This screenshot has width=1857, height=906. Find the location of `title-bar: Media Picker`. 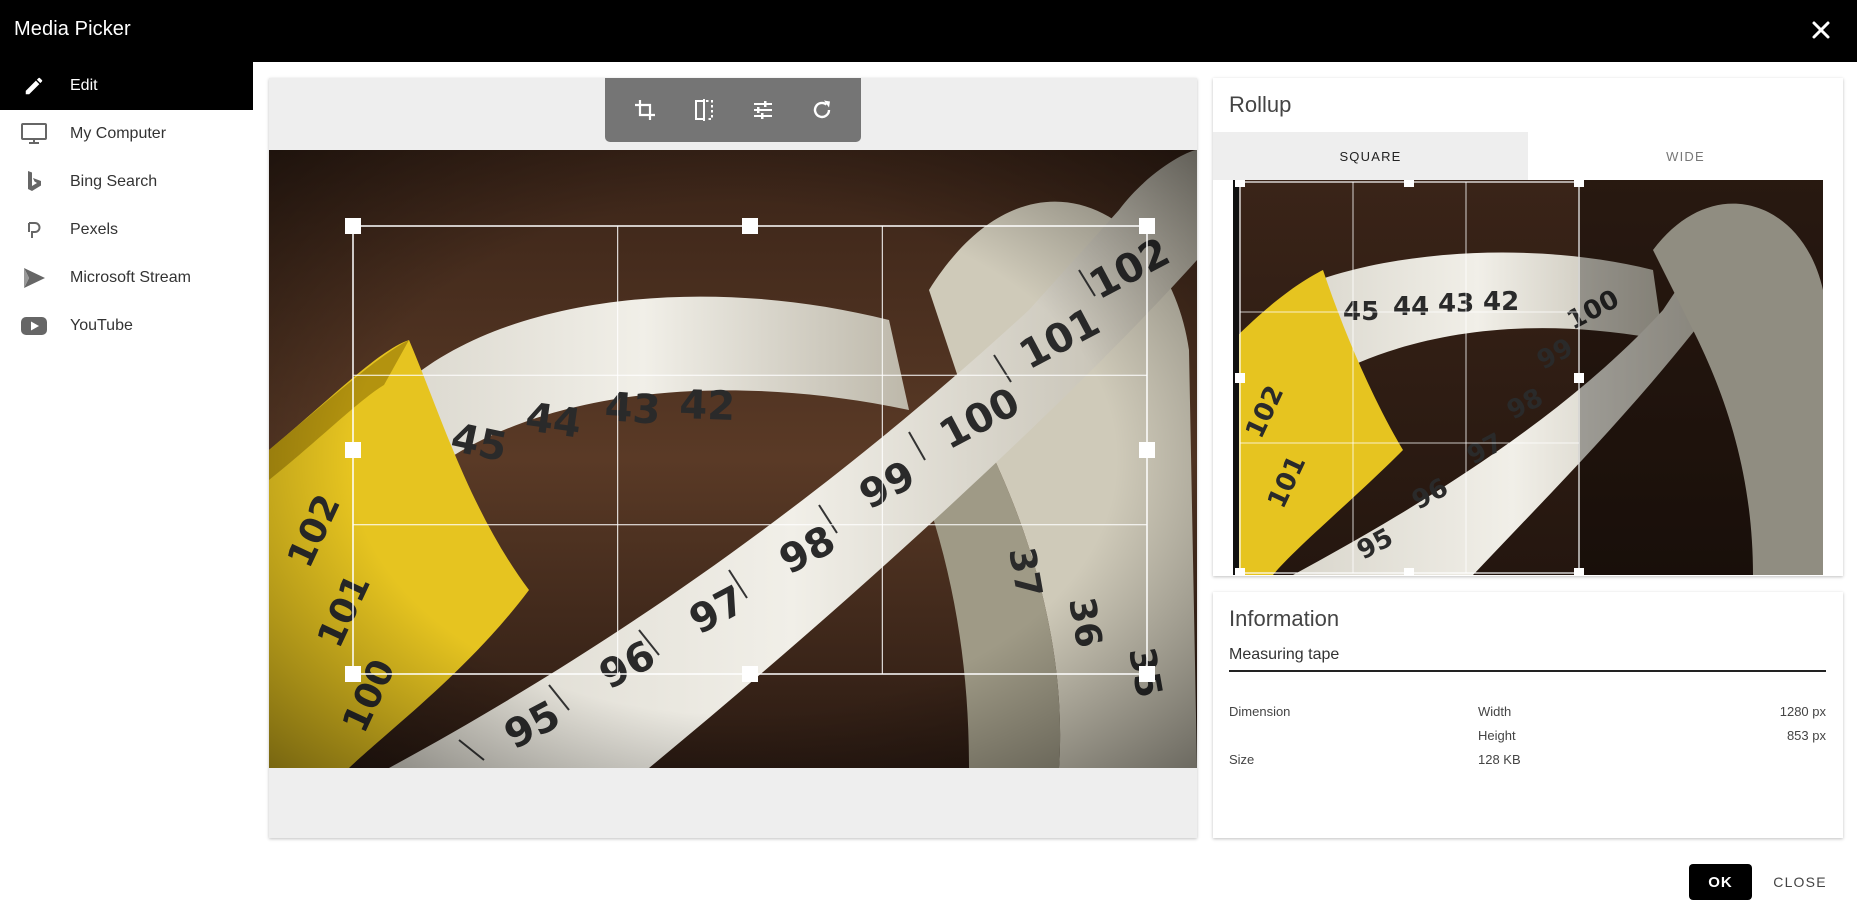

title-bar: Media Picker is located at coordinates (928, 31).